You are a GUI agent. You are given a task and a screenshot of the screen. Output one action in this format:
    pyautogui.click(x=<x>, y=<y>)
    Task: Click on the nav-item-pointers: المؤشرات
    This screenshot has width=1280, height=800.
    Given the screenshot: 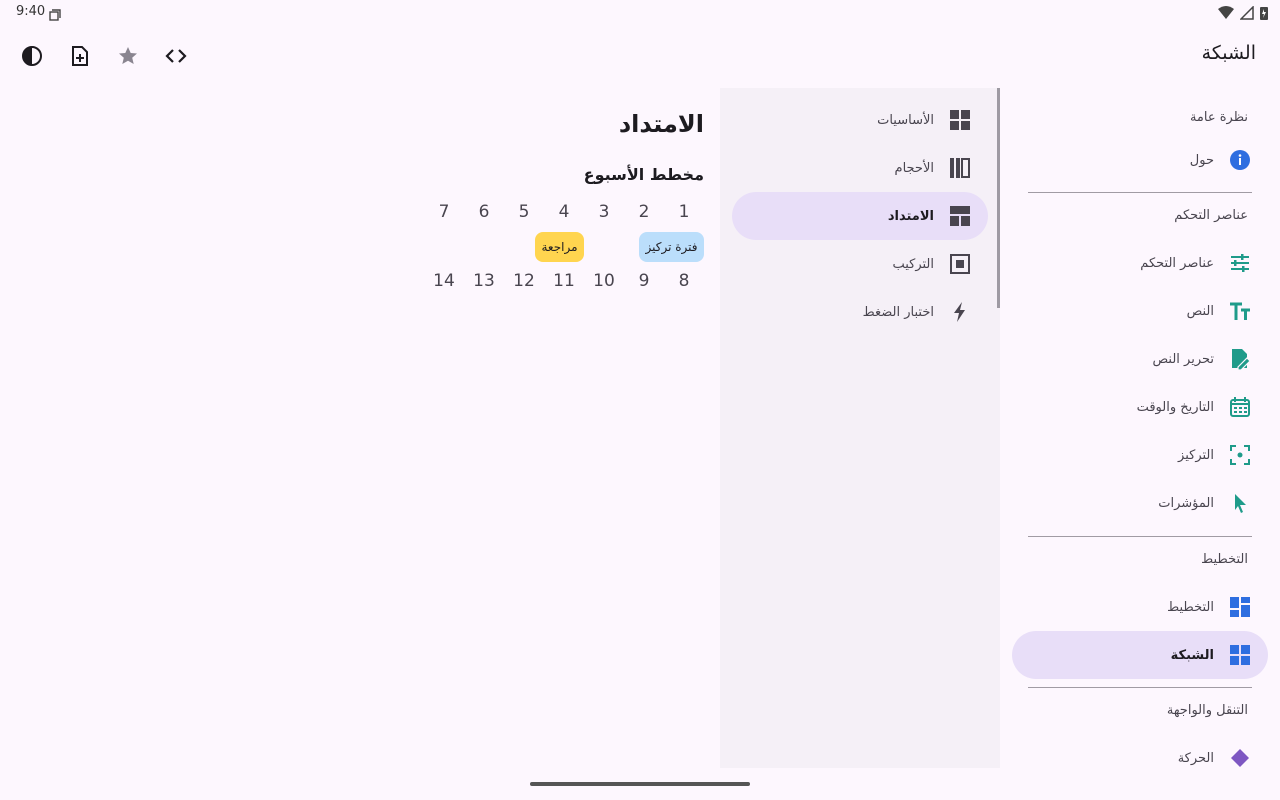 What is the action you would take?
    pyautogui.click(x=1140, y=503)
    